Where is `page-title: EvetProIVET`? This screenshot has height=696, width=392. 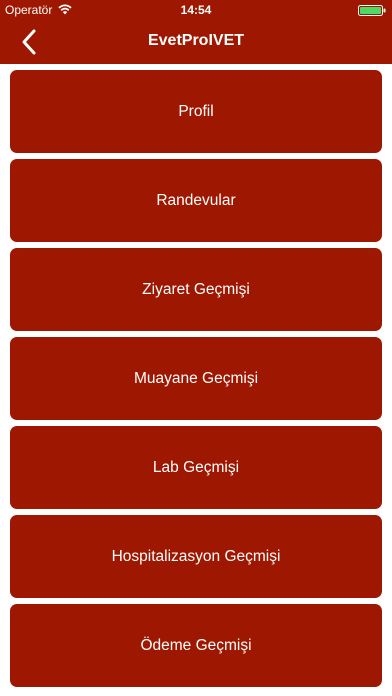 page-title: EvetProIVET is located at coordinates (196, 40).